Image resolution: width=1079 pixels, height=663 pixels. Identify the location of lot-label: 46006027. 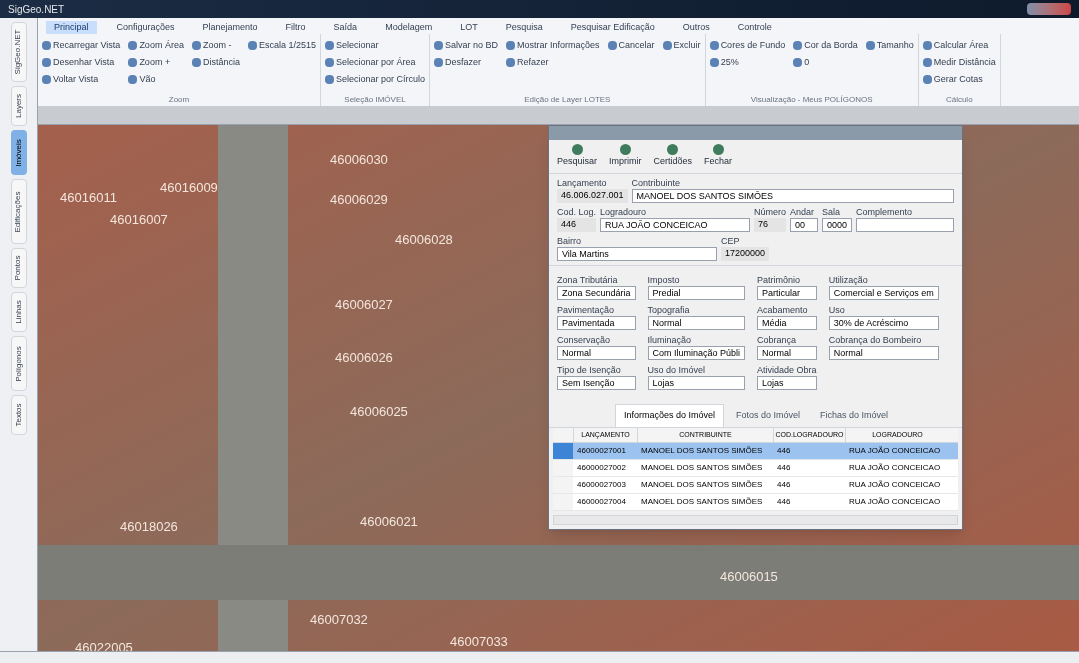
(364, 305).